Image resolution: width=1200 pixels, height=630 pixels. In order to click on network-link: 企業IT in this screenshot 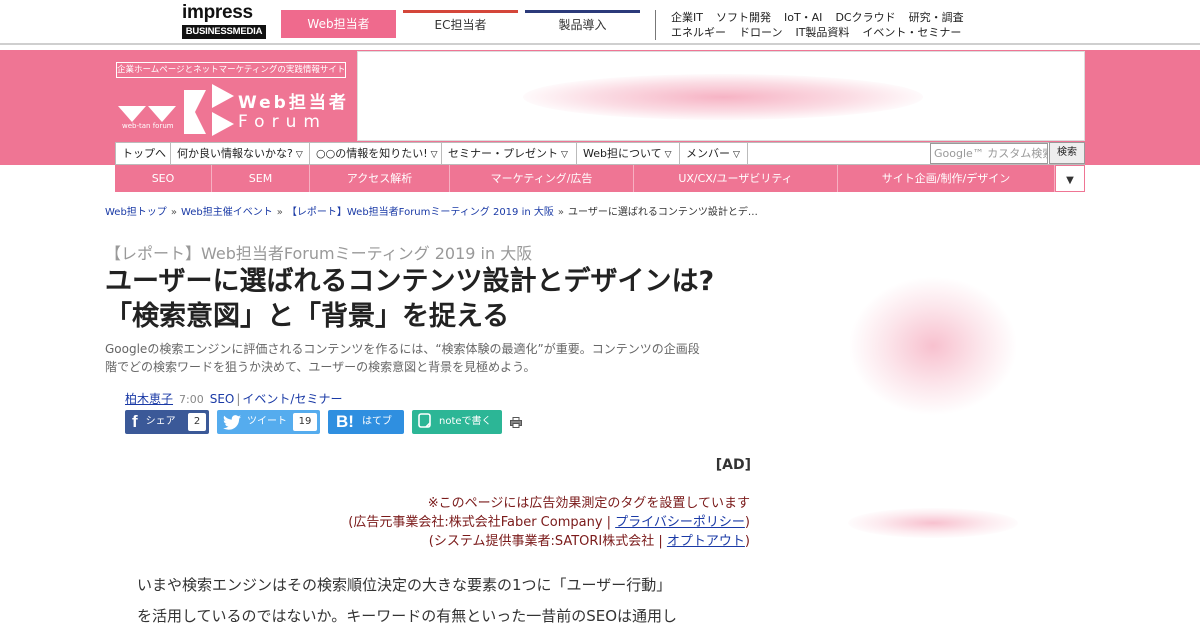, I will do `click(687, 17)`.